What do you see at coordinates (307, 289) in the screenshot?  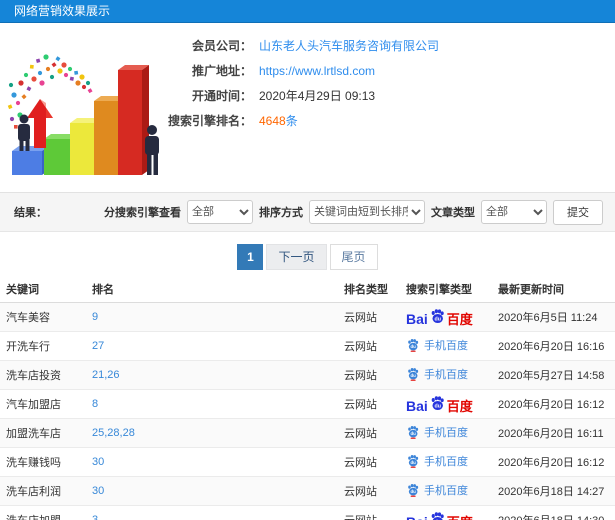 I see `table-header-row: 关键词 排名 排名类型 搜索引擎类型 最新更新时间` at bounding box center [307, 289].